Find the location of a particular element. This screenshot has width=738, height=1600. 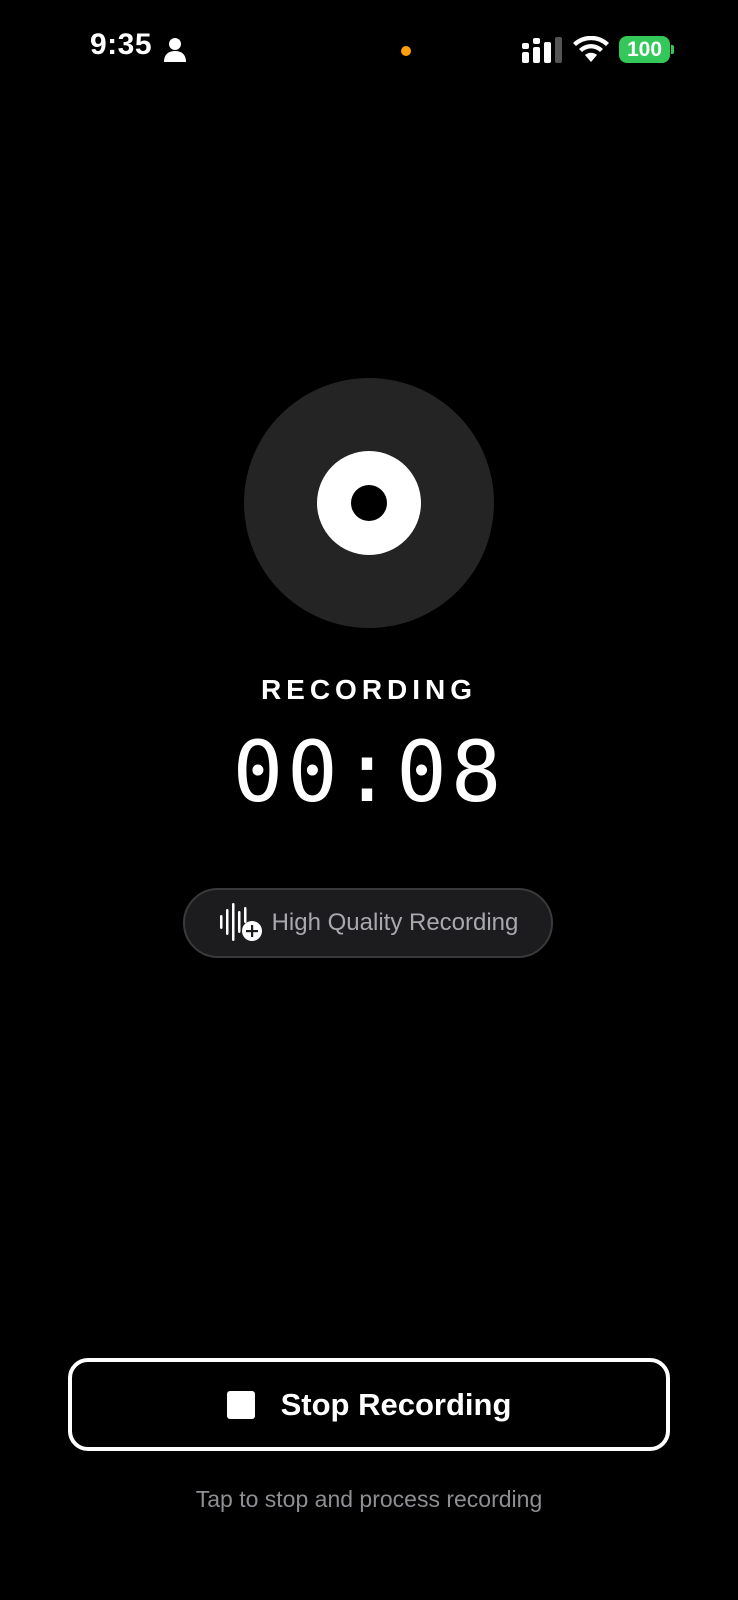

battery-nub is located at coordinates (672, 49).